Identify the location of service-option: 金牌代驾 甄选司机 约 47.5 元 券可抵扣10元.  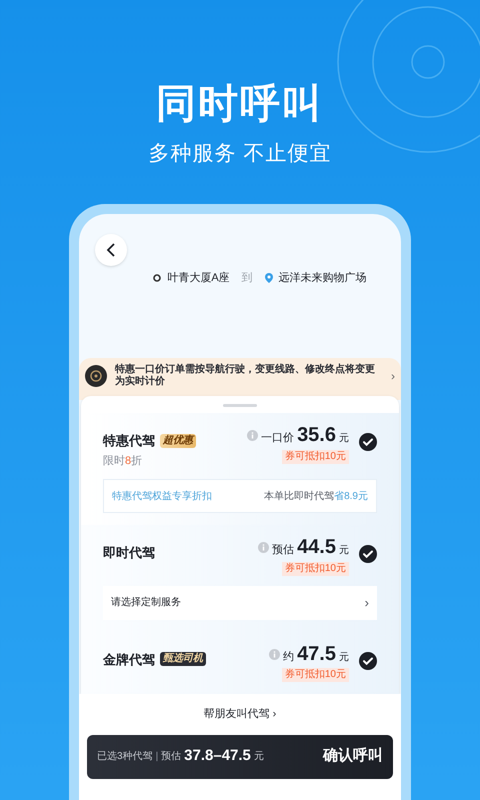
(240, 663).